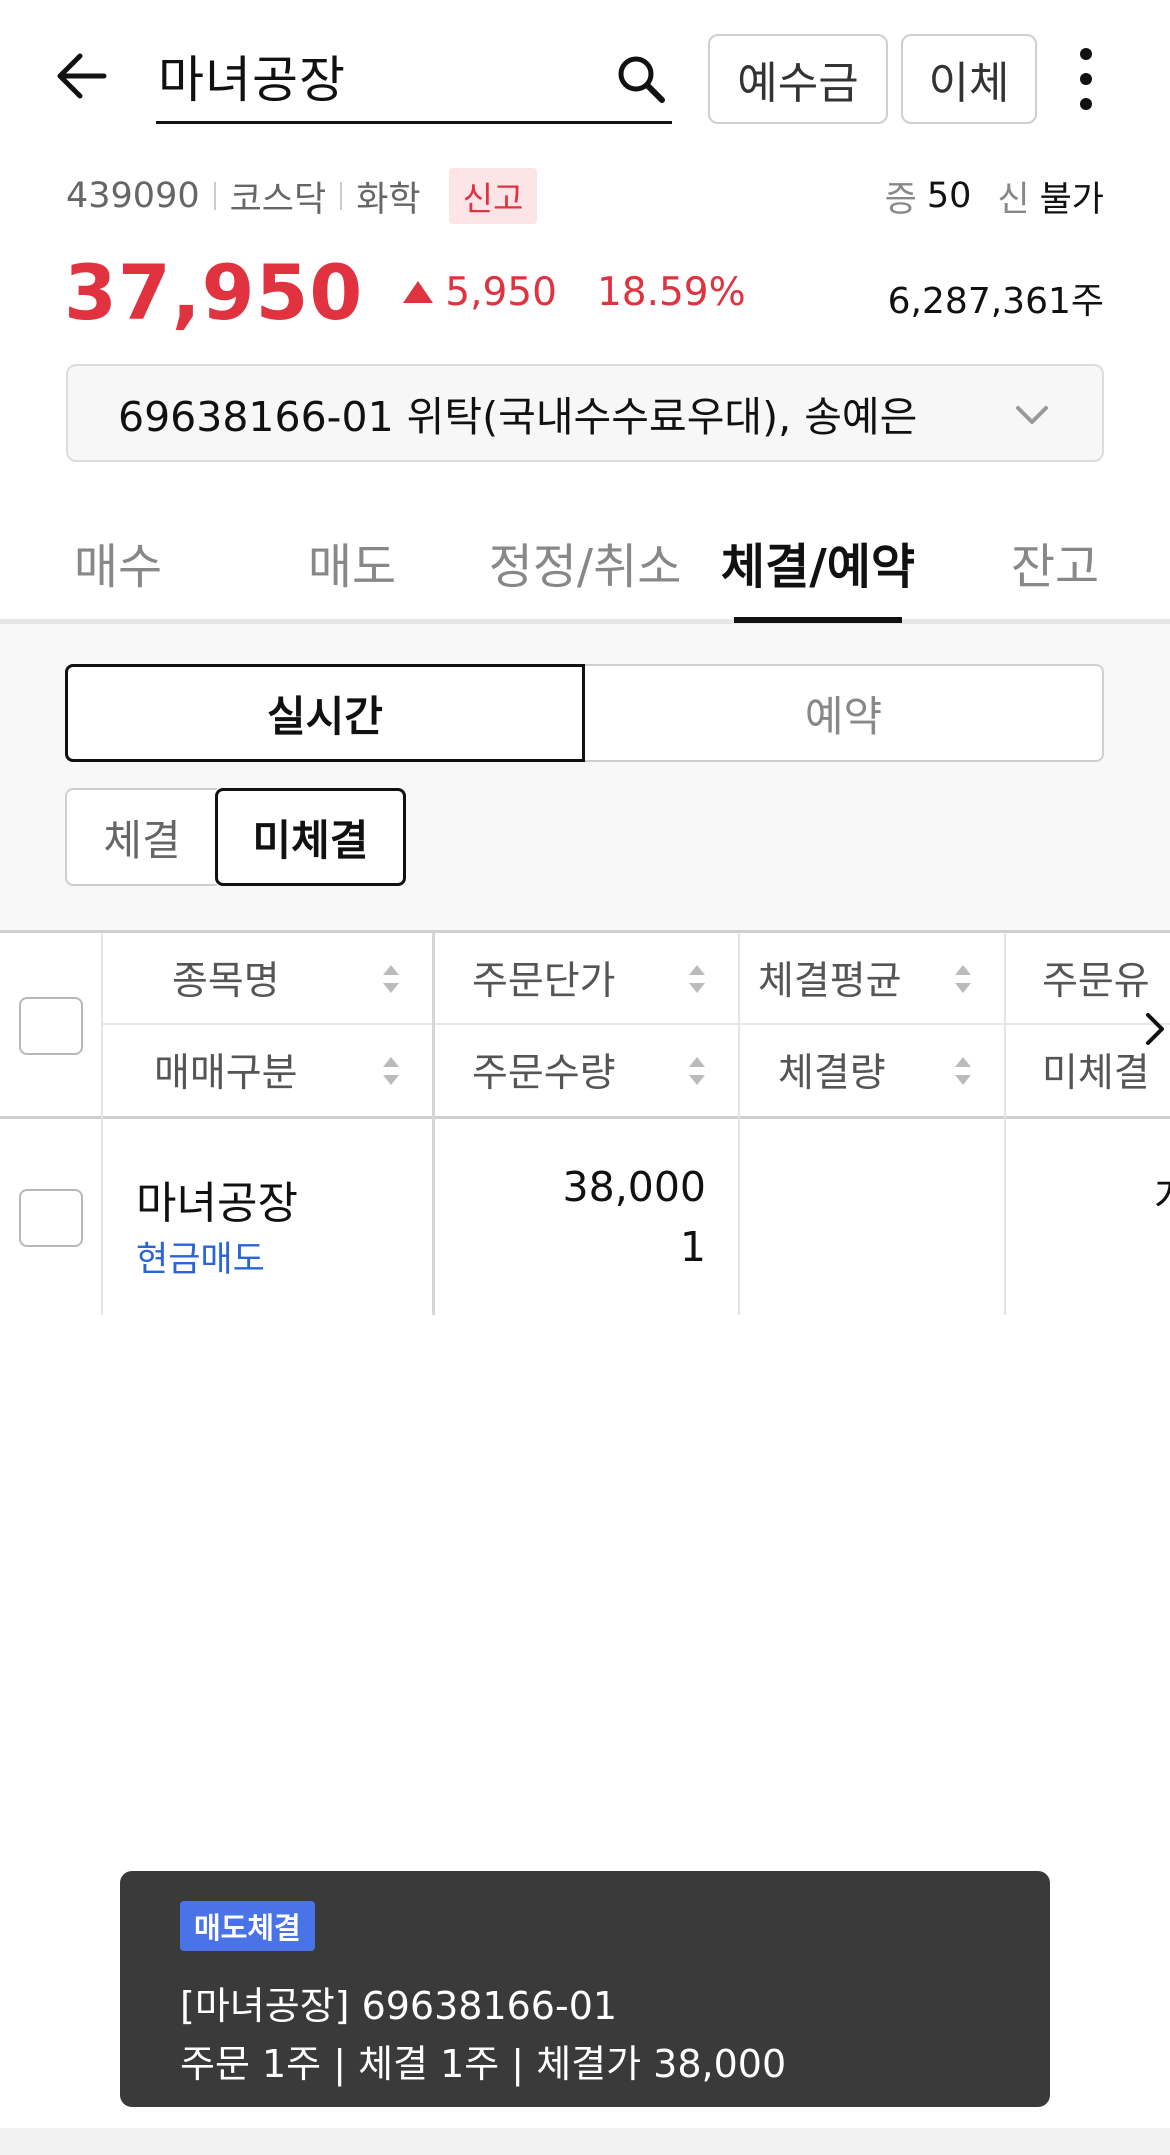  I want to click on row-order-price: 38,000, so click(634, 1187).